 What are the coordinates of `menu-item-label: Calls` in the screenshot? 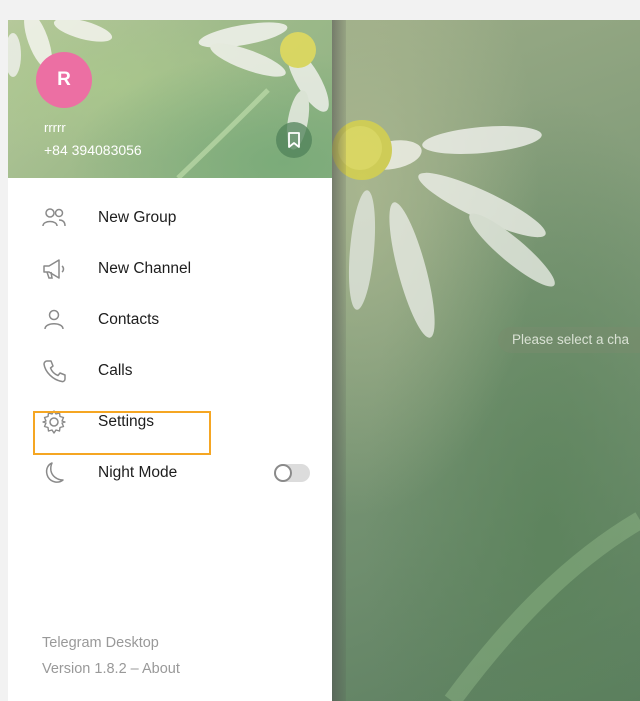 It's located at (115, 370).